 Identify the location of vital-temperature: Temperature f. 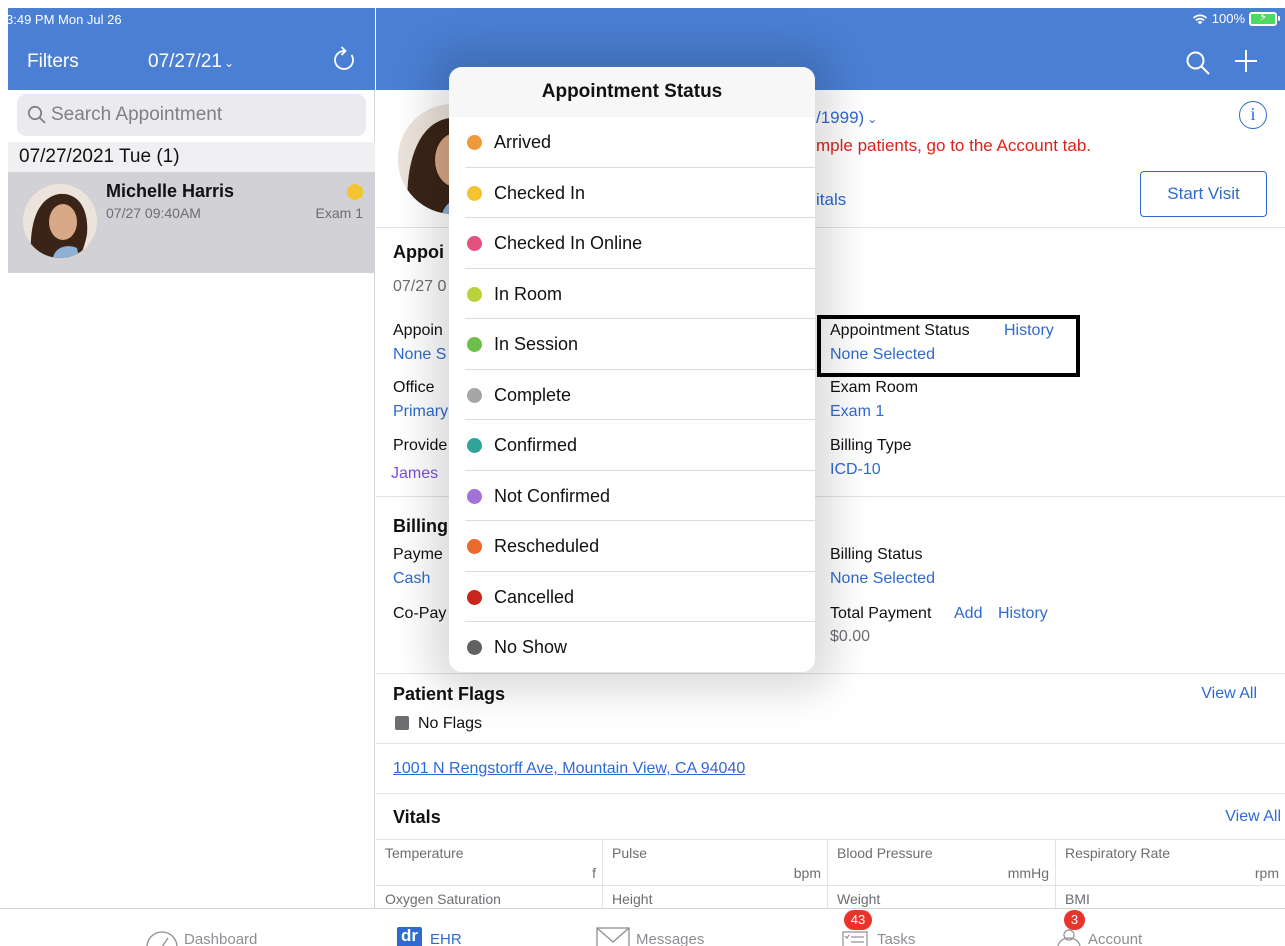
(489, 863).